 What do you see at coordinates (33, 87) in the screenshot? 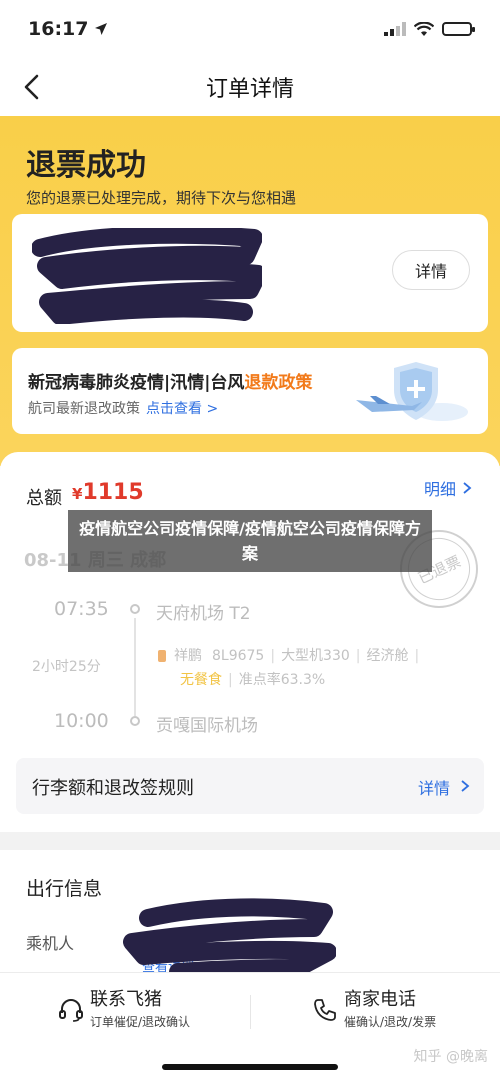
I see `back-icon` at bounding box center [33, 87].